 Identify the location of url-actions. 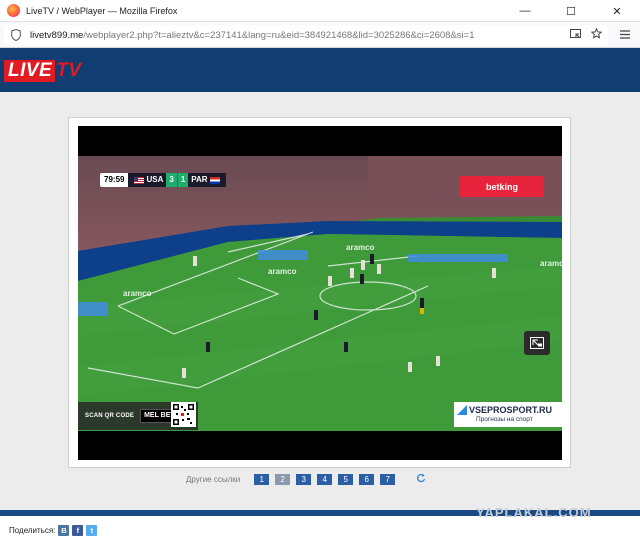
(586, 34).